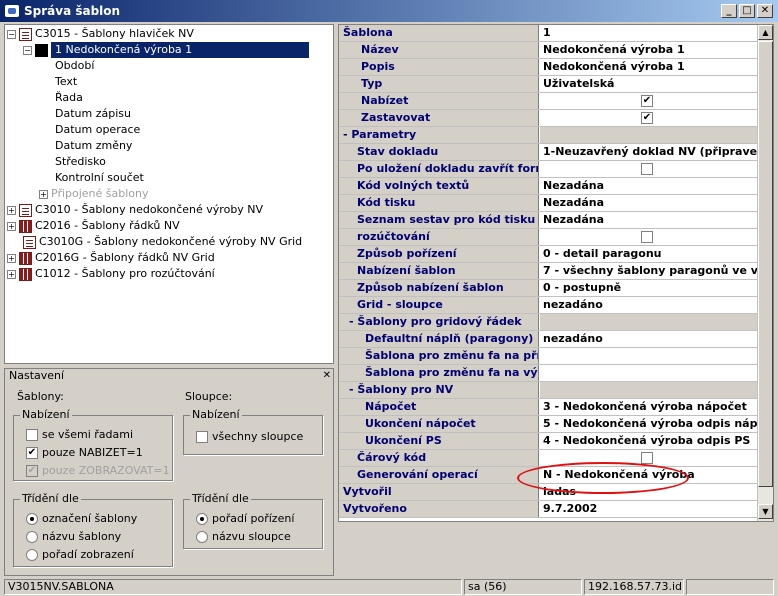  Describe the element at coordinates (93, 114) in the screenshot. I see `tree-leaf: Datum zápisu` at that location.